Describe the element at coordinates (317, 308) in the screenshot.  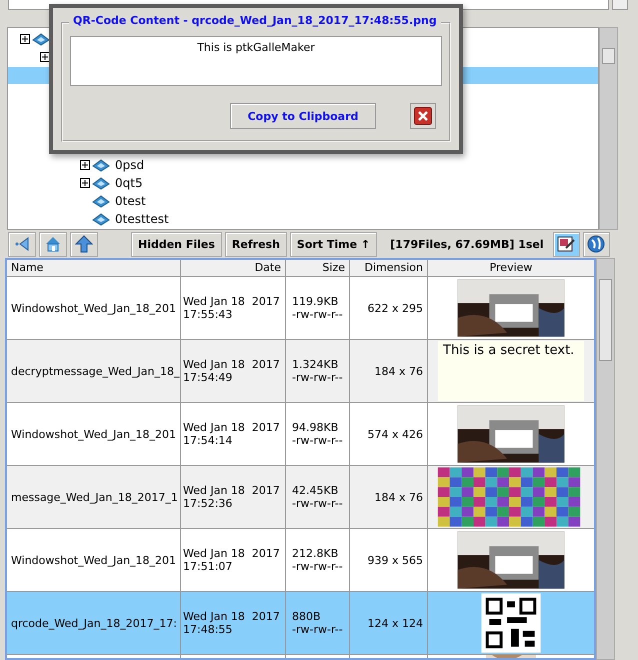
I see `file-size: 119.9KB -rw-rw-r--` at that location.